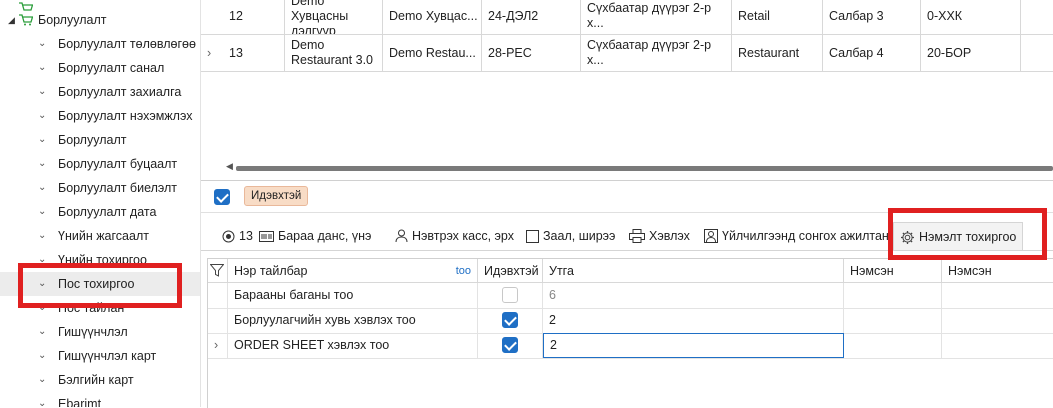 The width and height of the screenshot is (1053, 408). I want to click on value-field: 6, so click(693, 295).